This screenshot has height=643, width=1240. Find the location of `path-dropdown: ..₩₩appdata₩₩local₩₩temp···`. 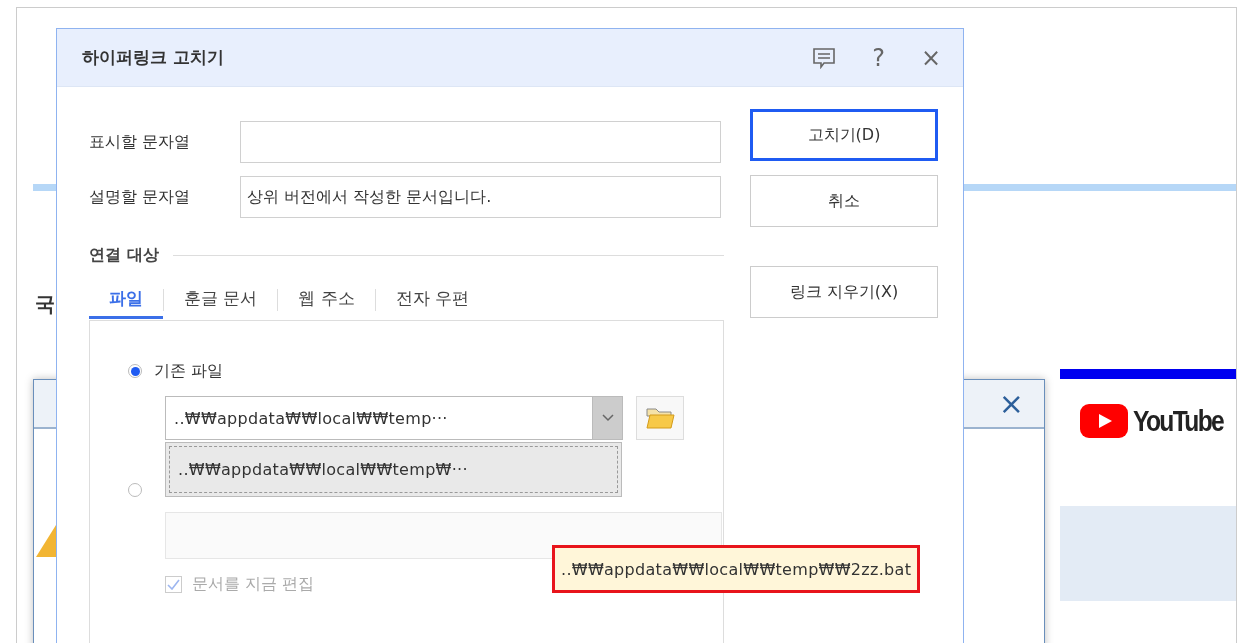

path-dropdown: ..₩₩appdata₩₩local₩₩temp··· is located at coordinates (378, 418).